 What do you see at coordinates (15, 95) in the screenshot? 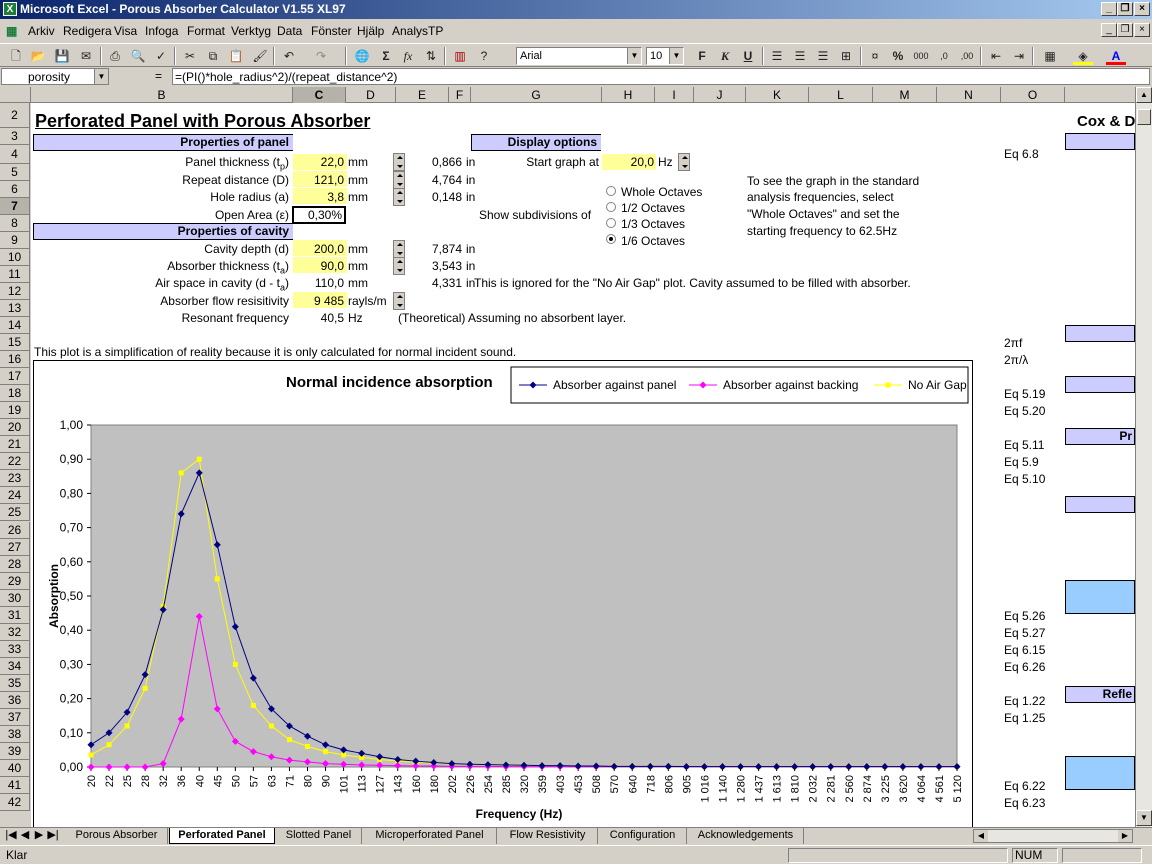
I see `select-all-corner` at bounding box center [15, 95].